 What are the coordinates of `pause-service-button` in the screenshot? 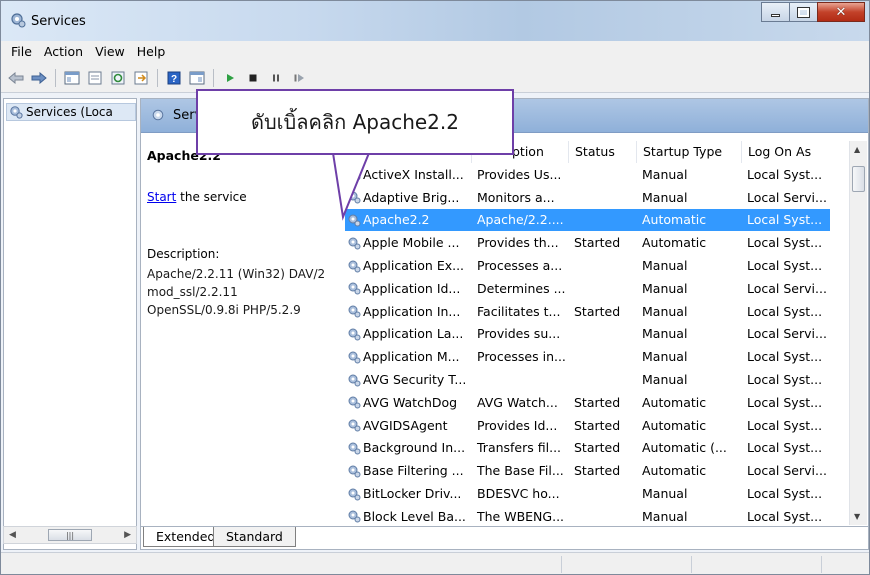 It's located at (276, 78).